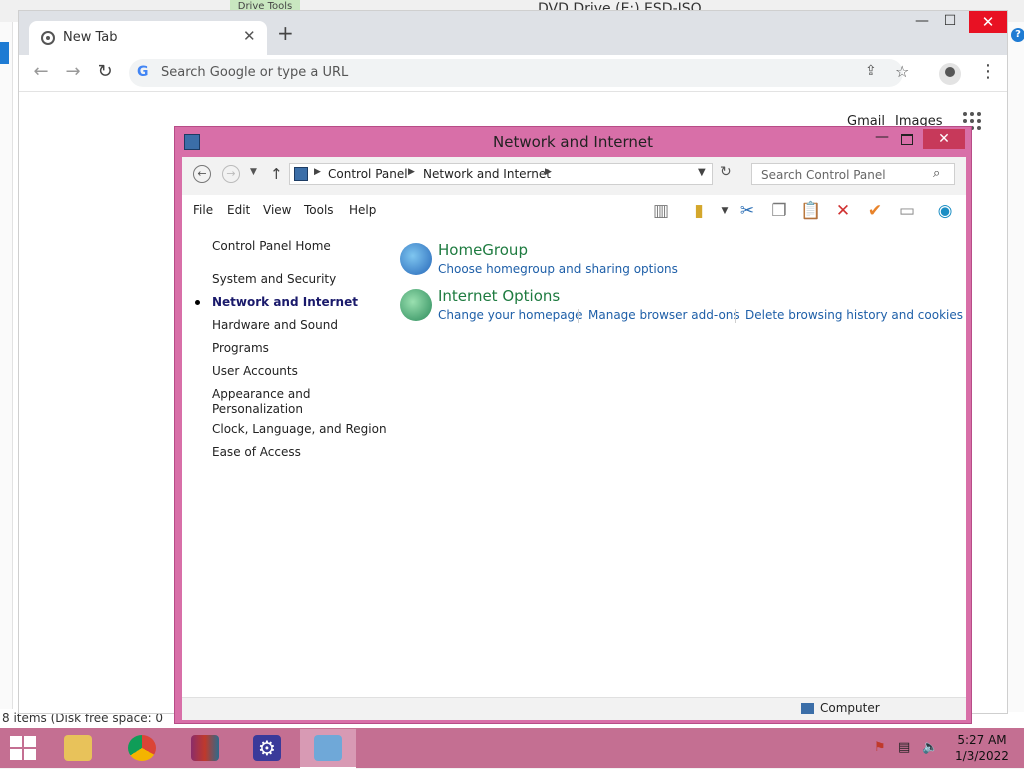 This screenshot has height=769, width=1024. I want to click on cp-close-button: ✕, so click(944, 139).